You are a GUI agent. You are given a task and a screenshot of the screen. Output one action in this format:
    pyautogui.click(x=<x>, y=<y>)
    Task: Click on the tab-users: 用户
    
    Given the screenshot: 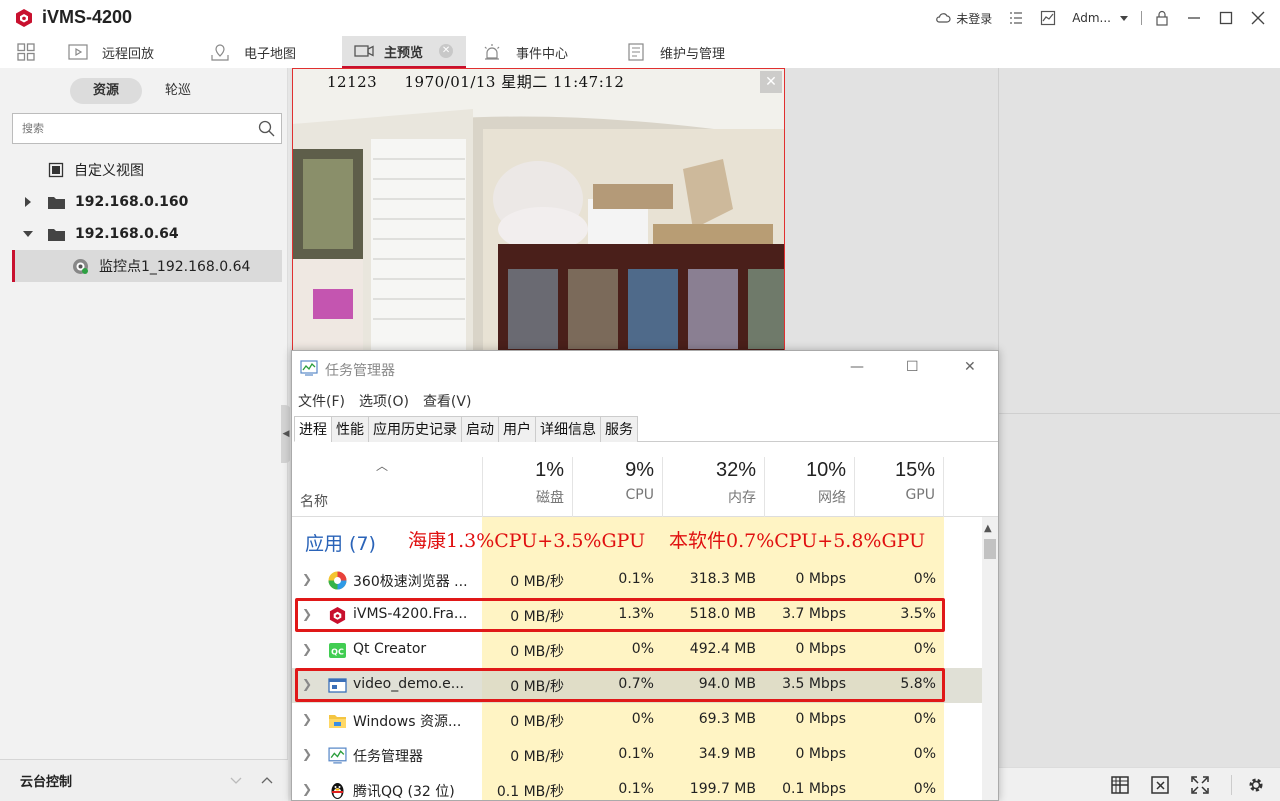 What is the action you would take?
    pyautogui.click(x=517, y=429)
    